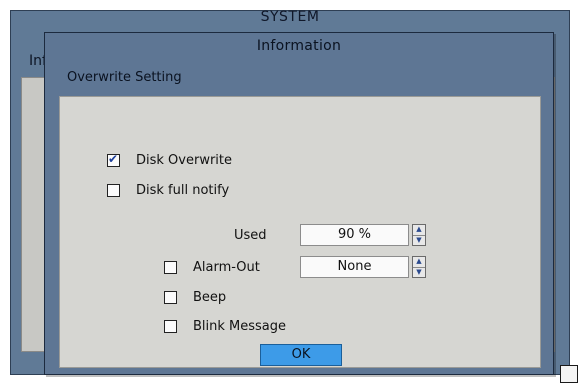 This screenshot has width=580, height=383. I want to click on beep-option: Beep, so click(195, 297).